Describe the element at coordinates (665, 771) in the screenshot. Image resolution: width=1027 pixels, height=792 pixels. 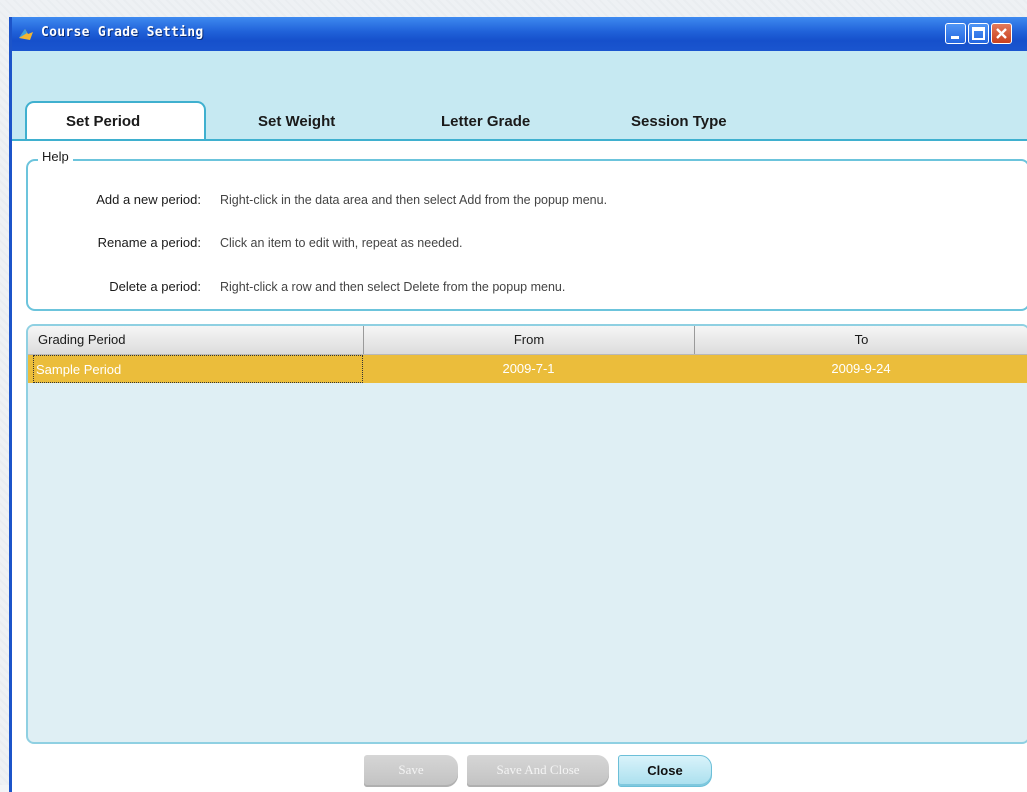
I see `close-button: Close` at that location.